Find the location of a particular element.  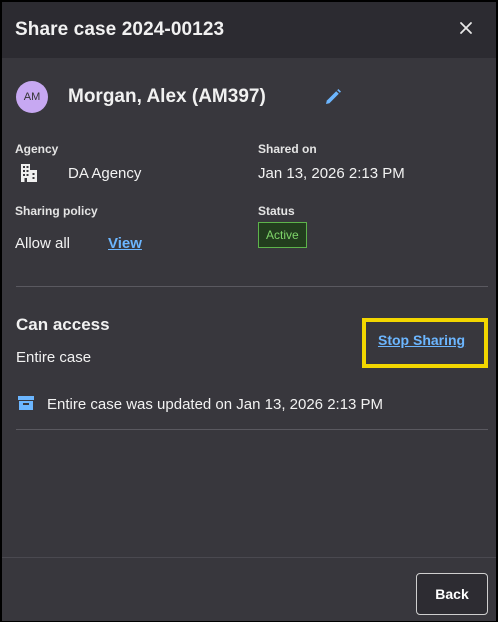

building-icon is located at coordinates (29, 173).